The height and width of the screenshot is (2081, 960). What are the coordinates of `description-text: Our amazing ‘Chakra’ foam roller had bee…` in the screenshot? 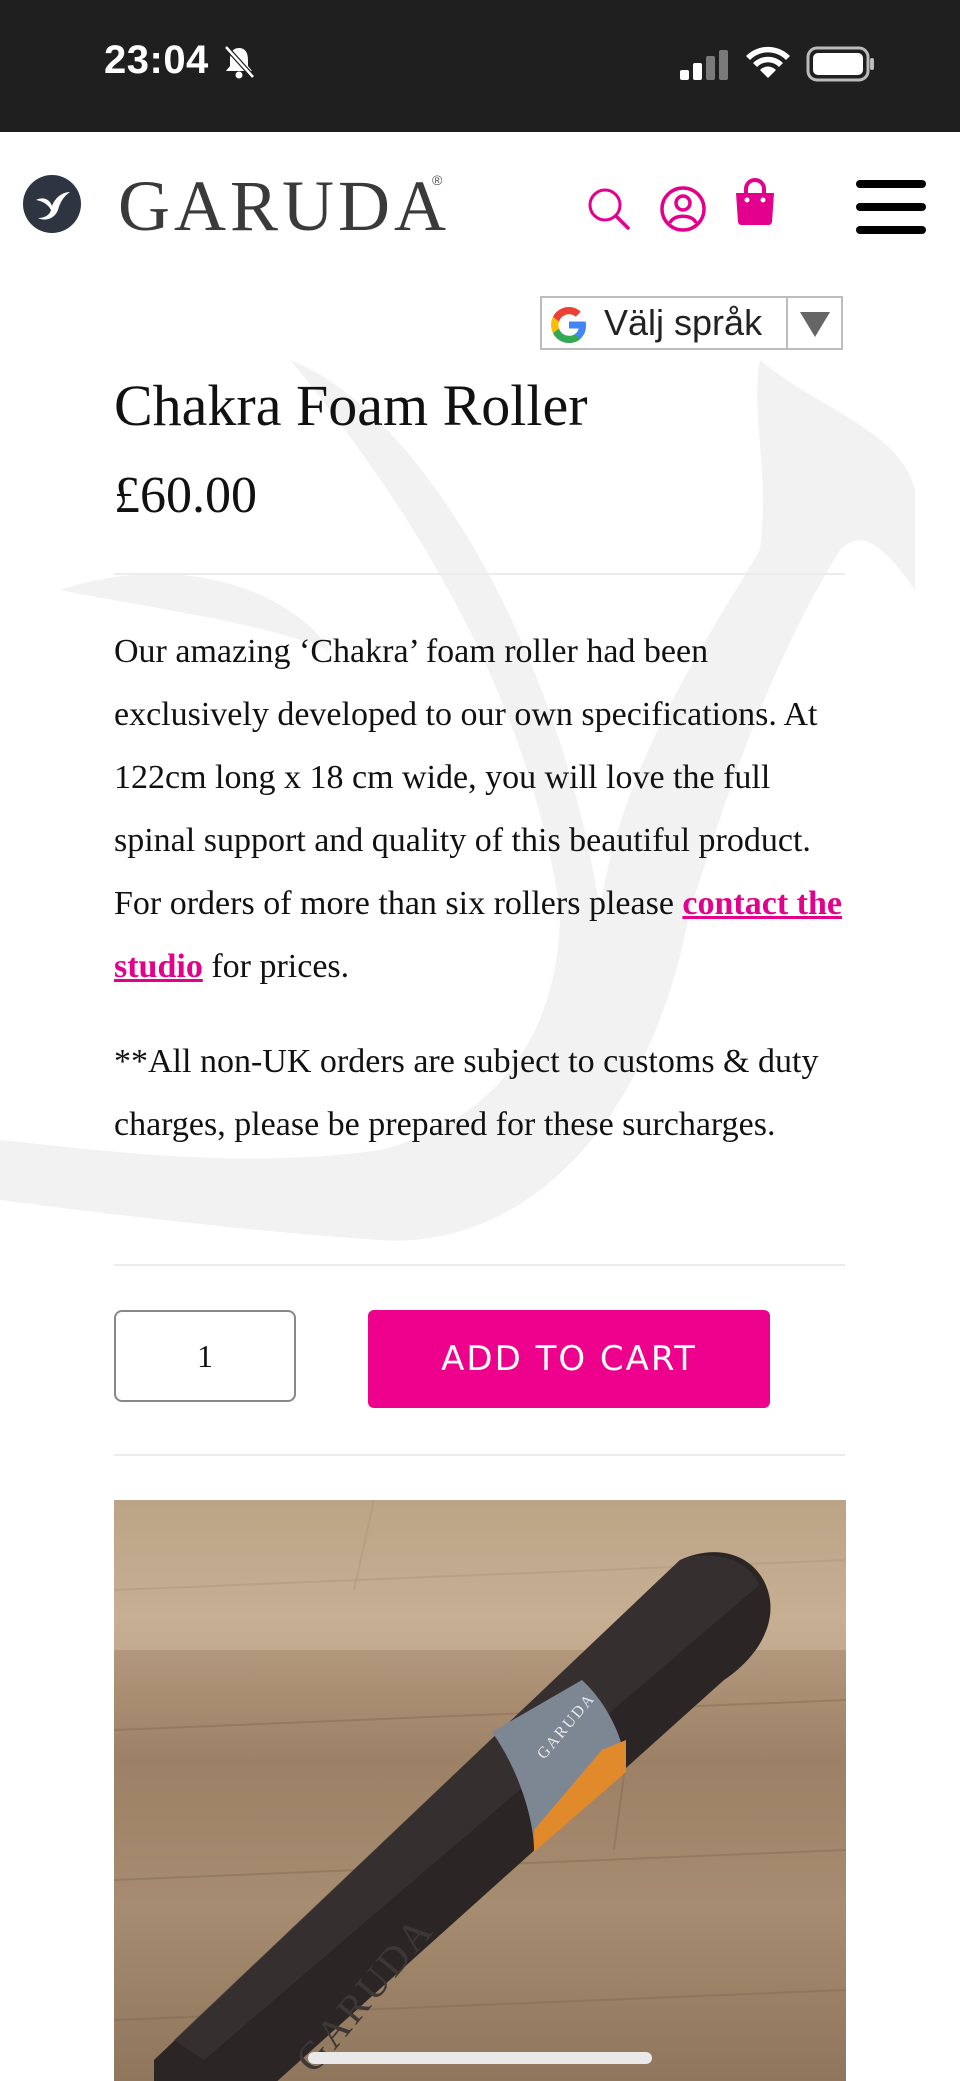 It's located at (466, 777).